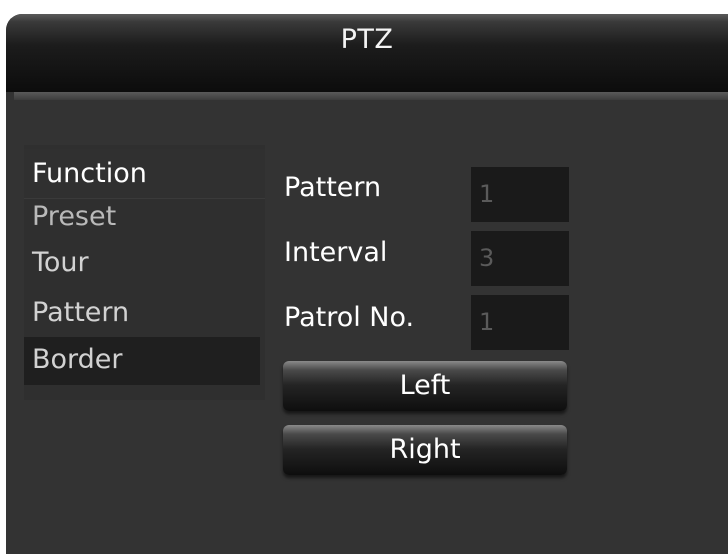 This screenshot has width=728, height=554. What do you see at coordinates (144, 263) in the screenshot?
I see `menu-item-tour: Tour` at bounding box center [144, 263].